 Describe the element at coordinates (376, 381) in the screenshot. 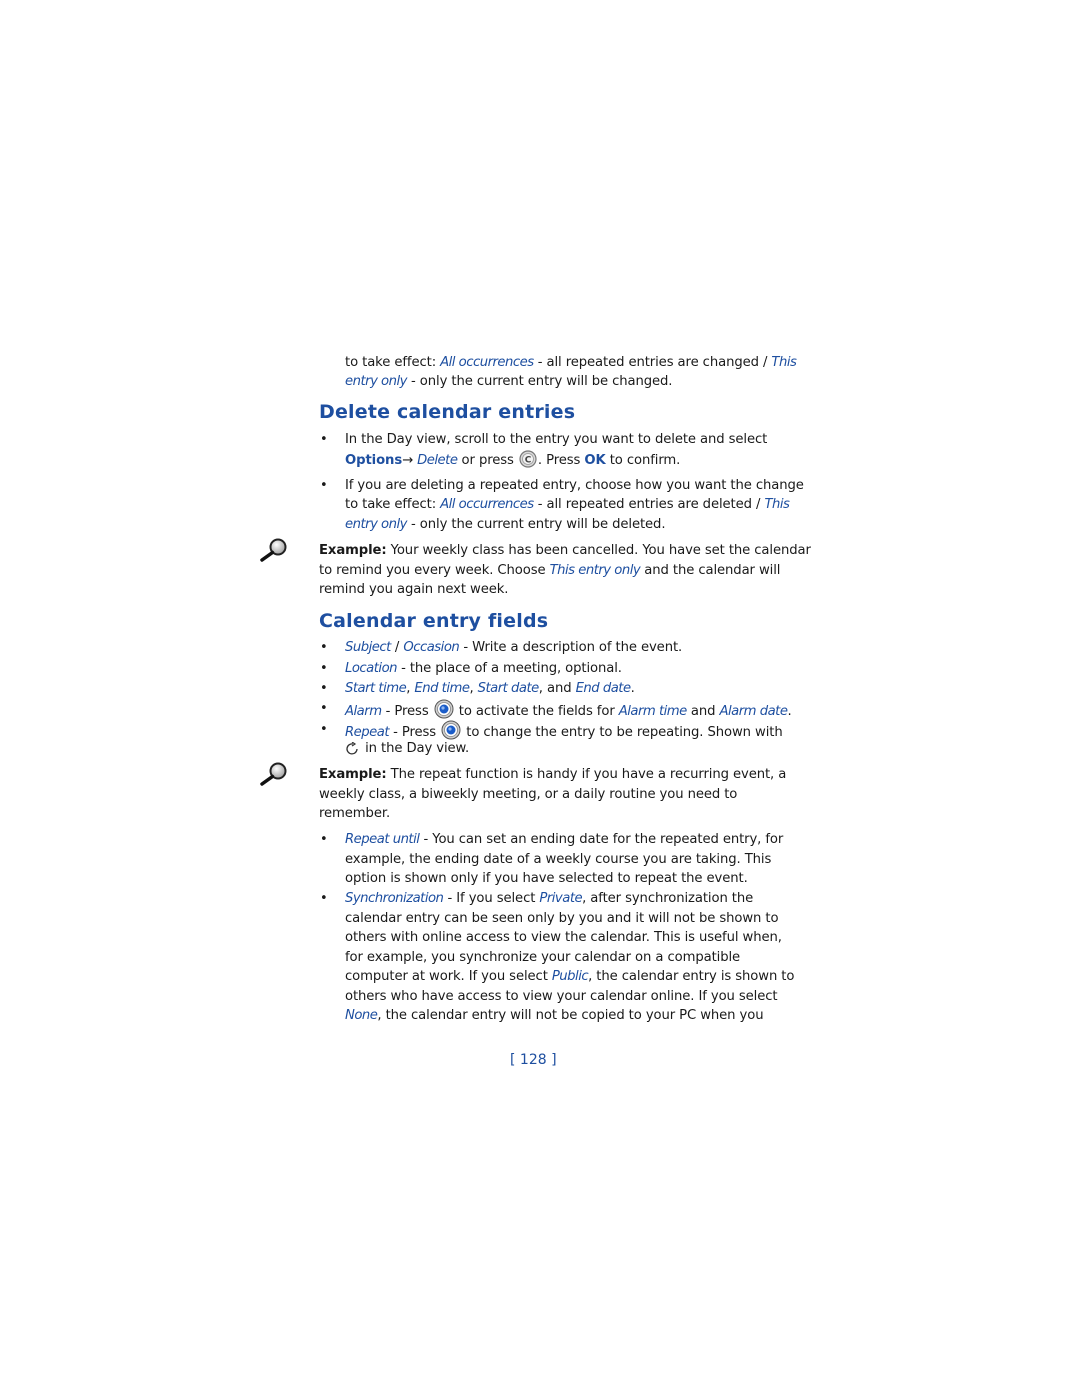

I see `entry-only-term: entry only` at that location.